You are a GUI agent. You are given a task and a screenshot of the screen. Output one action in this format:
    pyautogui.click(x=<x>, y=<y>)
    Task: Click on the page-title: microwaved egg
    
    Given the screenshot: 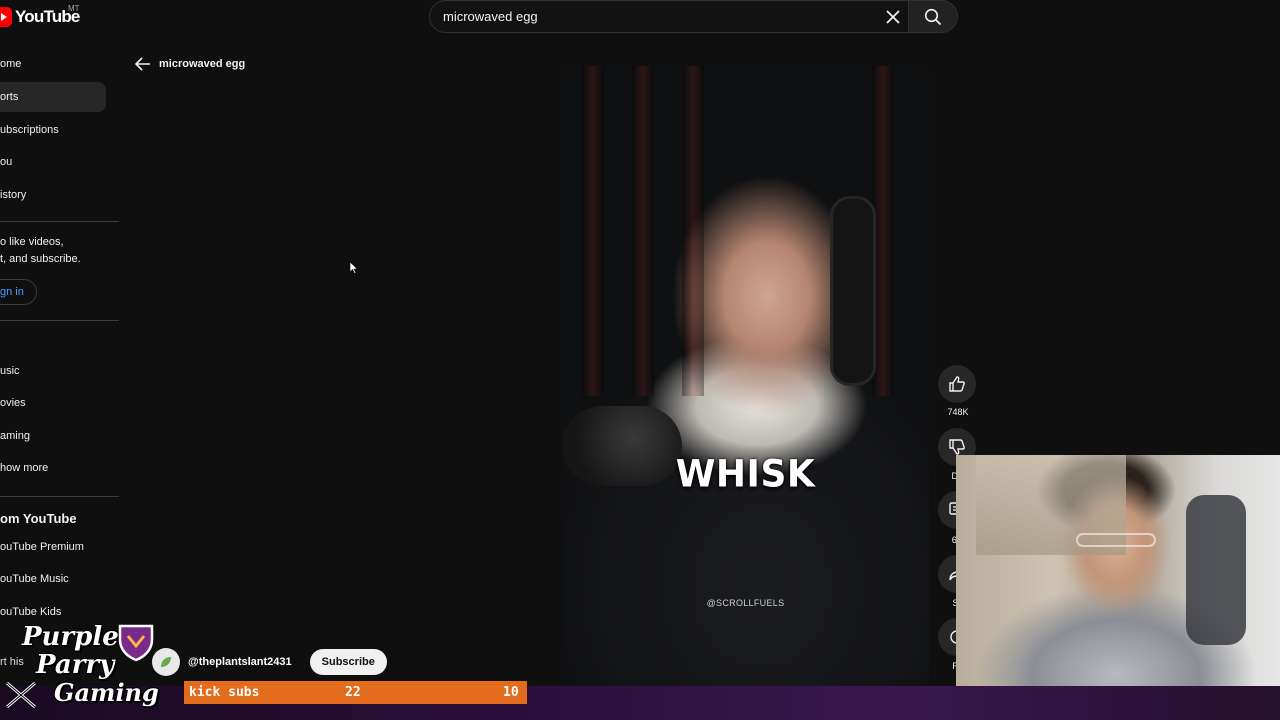 What is the action you would take?
    pyautogui.click(x=202, y=64)
    